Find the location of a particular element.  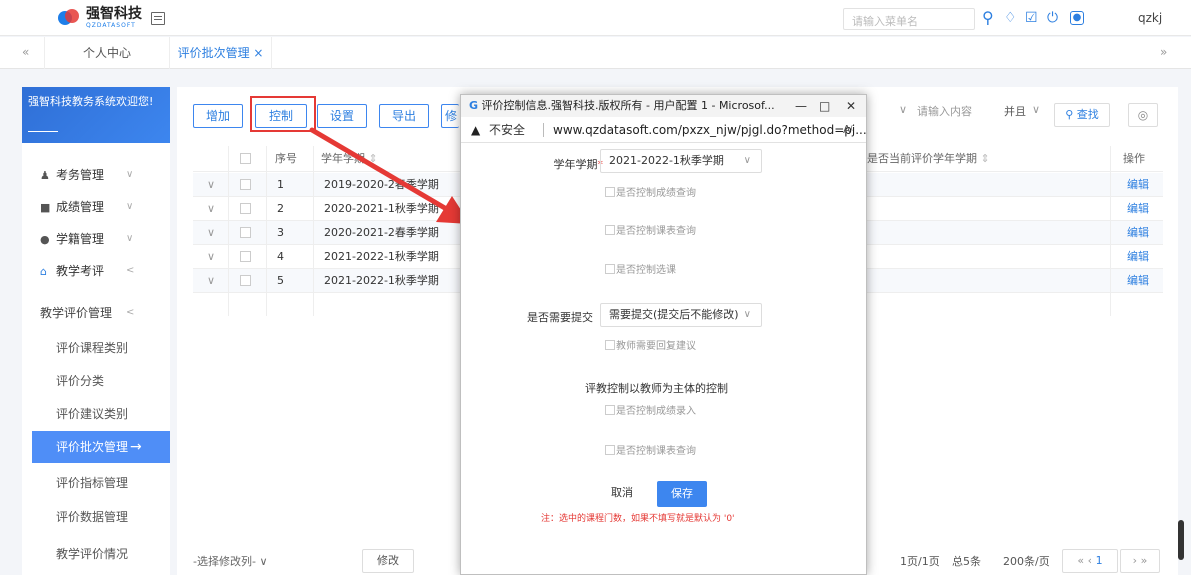

save-button: 保存 is located at coordinates (682, 494).